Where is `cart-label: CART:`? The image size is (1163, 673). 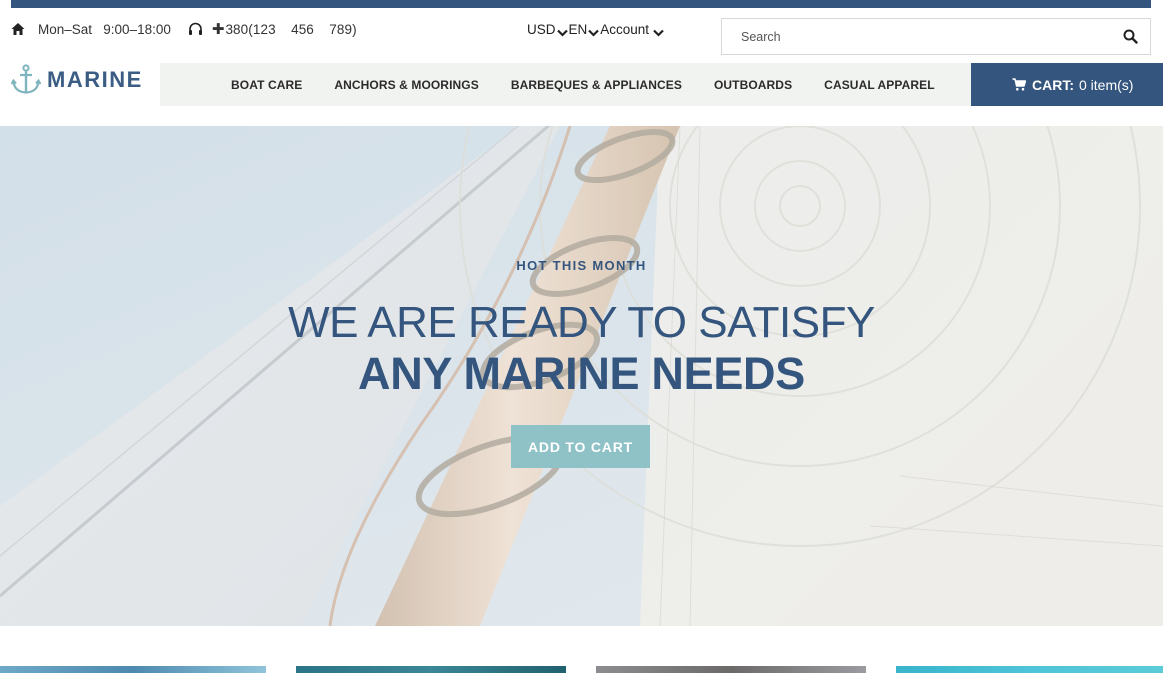
cart-label: CART: is located at coordinates (1053, 84).